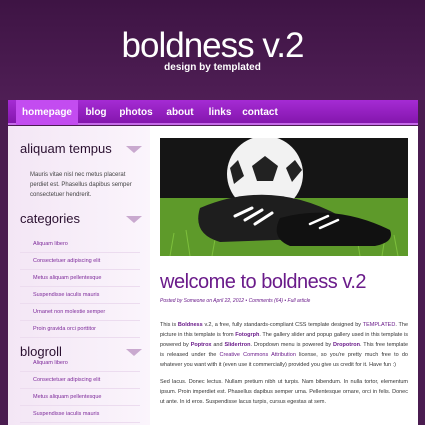 This screenshot has width=425, height=425. What do you see at coordinates (260, 112) in the screenshot?
I see `nav-item-contact: contact` at bounding box center [260, 112].